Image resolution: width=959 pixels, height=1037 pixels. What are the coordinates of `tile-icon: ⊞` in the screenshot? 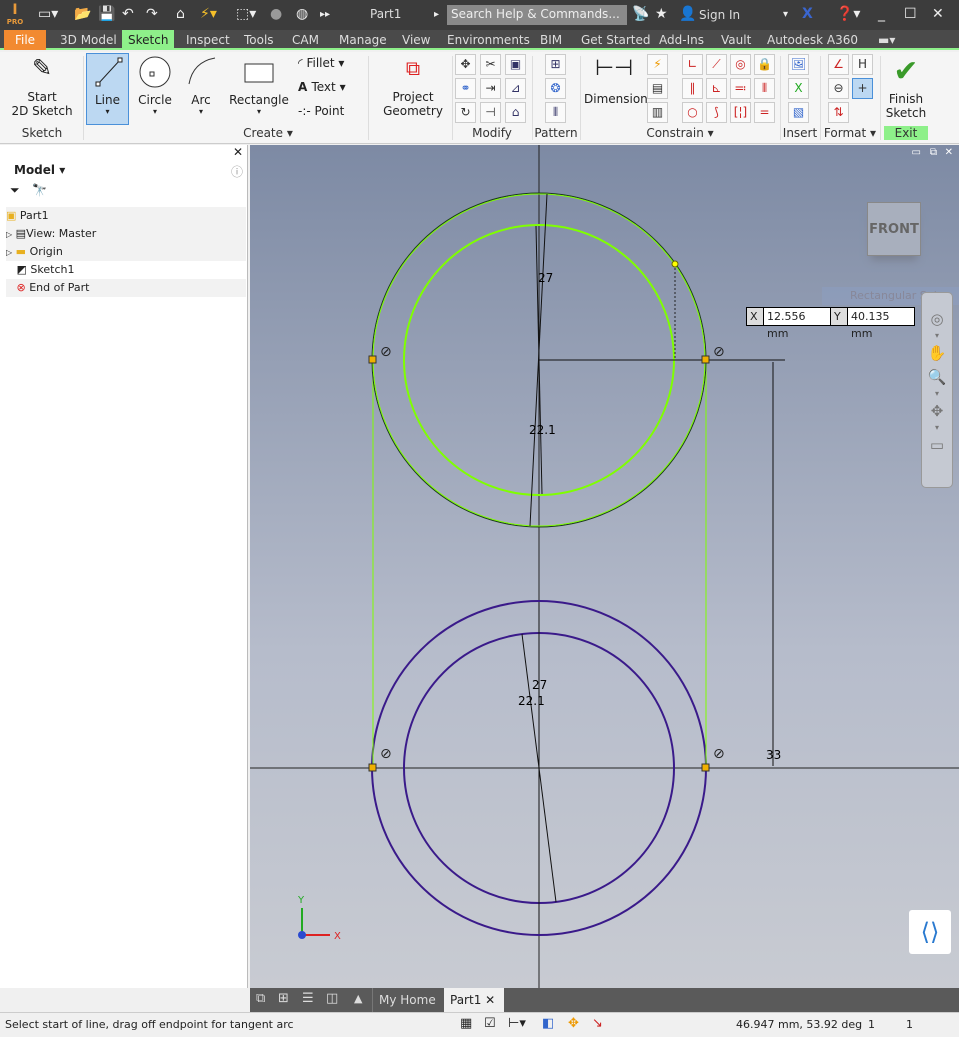 It's located at (283, 998).